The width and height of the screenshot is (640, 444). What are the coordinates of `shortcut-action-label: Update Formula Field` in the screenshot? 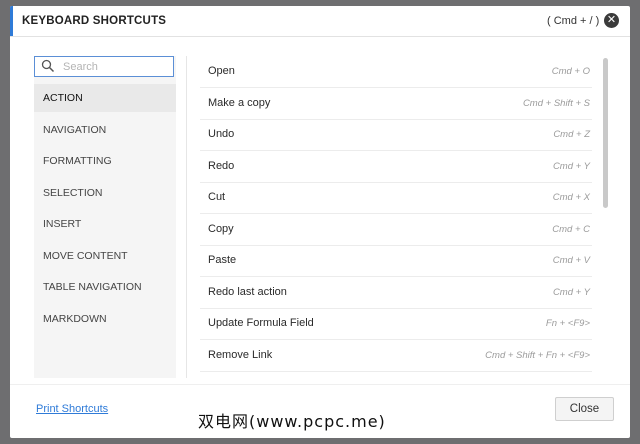 It's located at (261, 323).